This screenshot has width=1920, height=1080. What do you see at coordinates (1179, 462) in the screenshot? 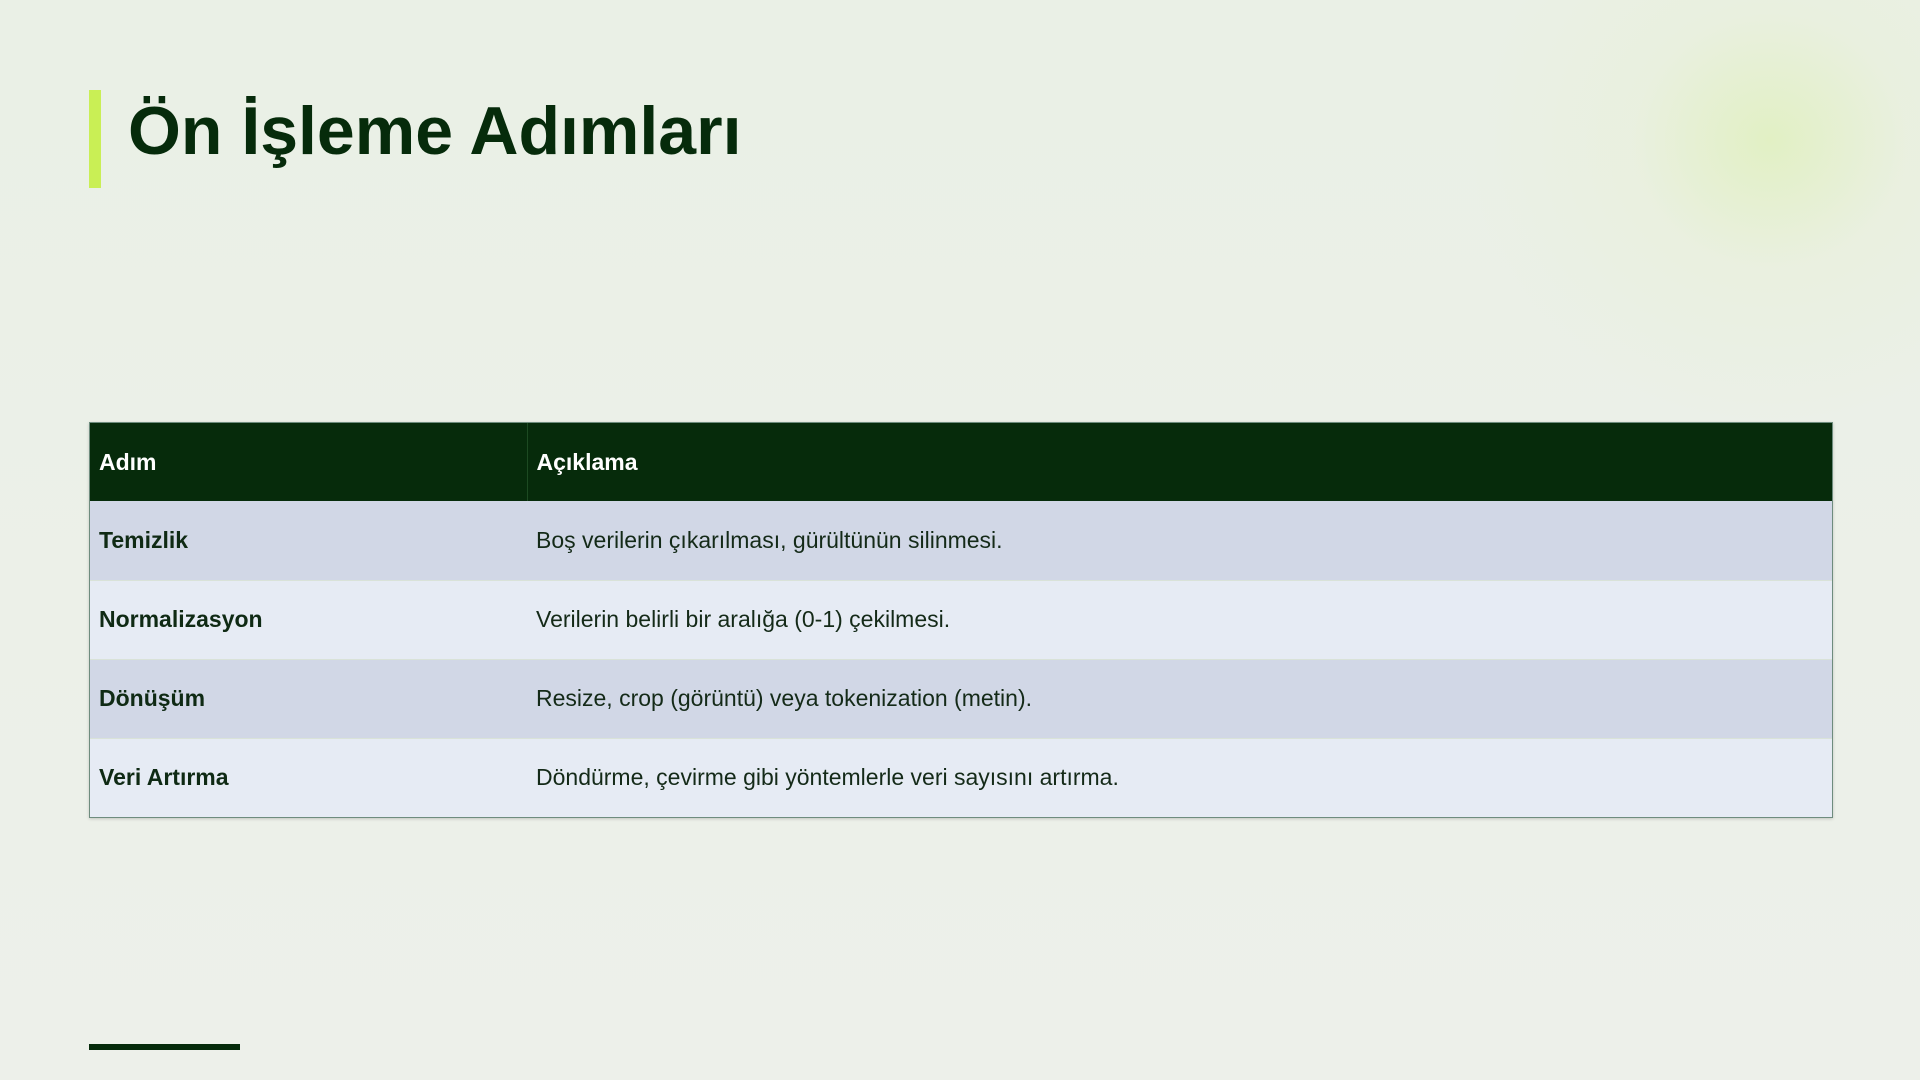
I see `header-description: Açıklama` at bounding box center [1179, 462].